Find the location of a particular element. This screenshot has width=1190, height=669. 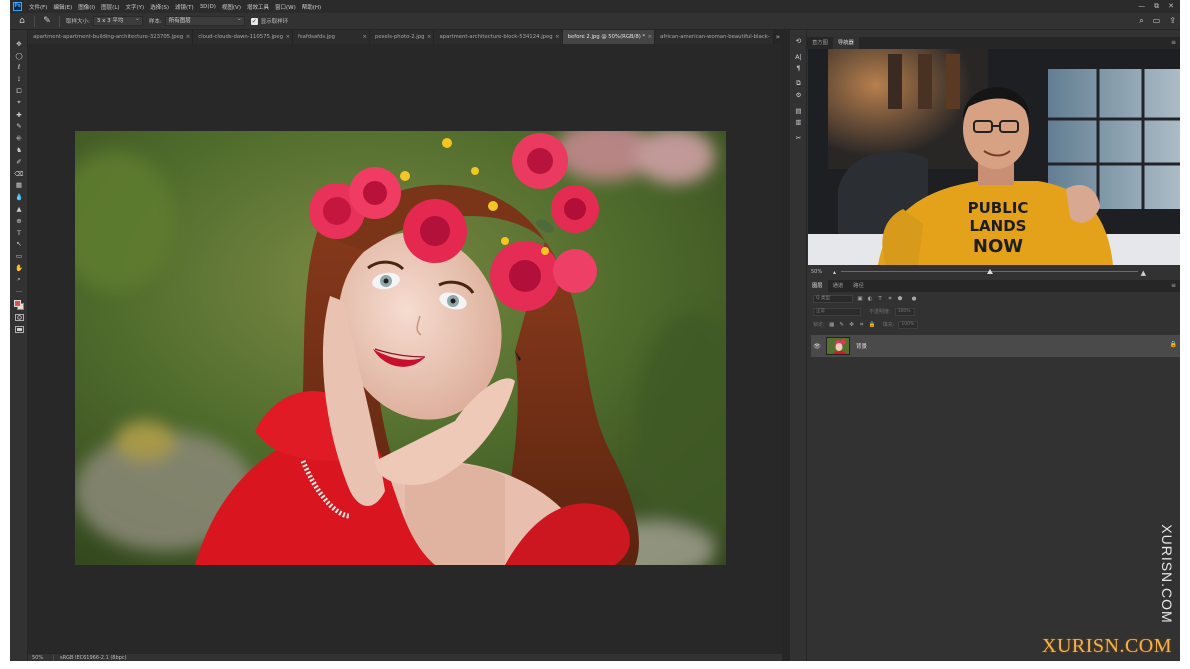

navigator-zoom-value: 50% is located at coordinates (820, 272).